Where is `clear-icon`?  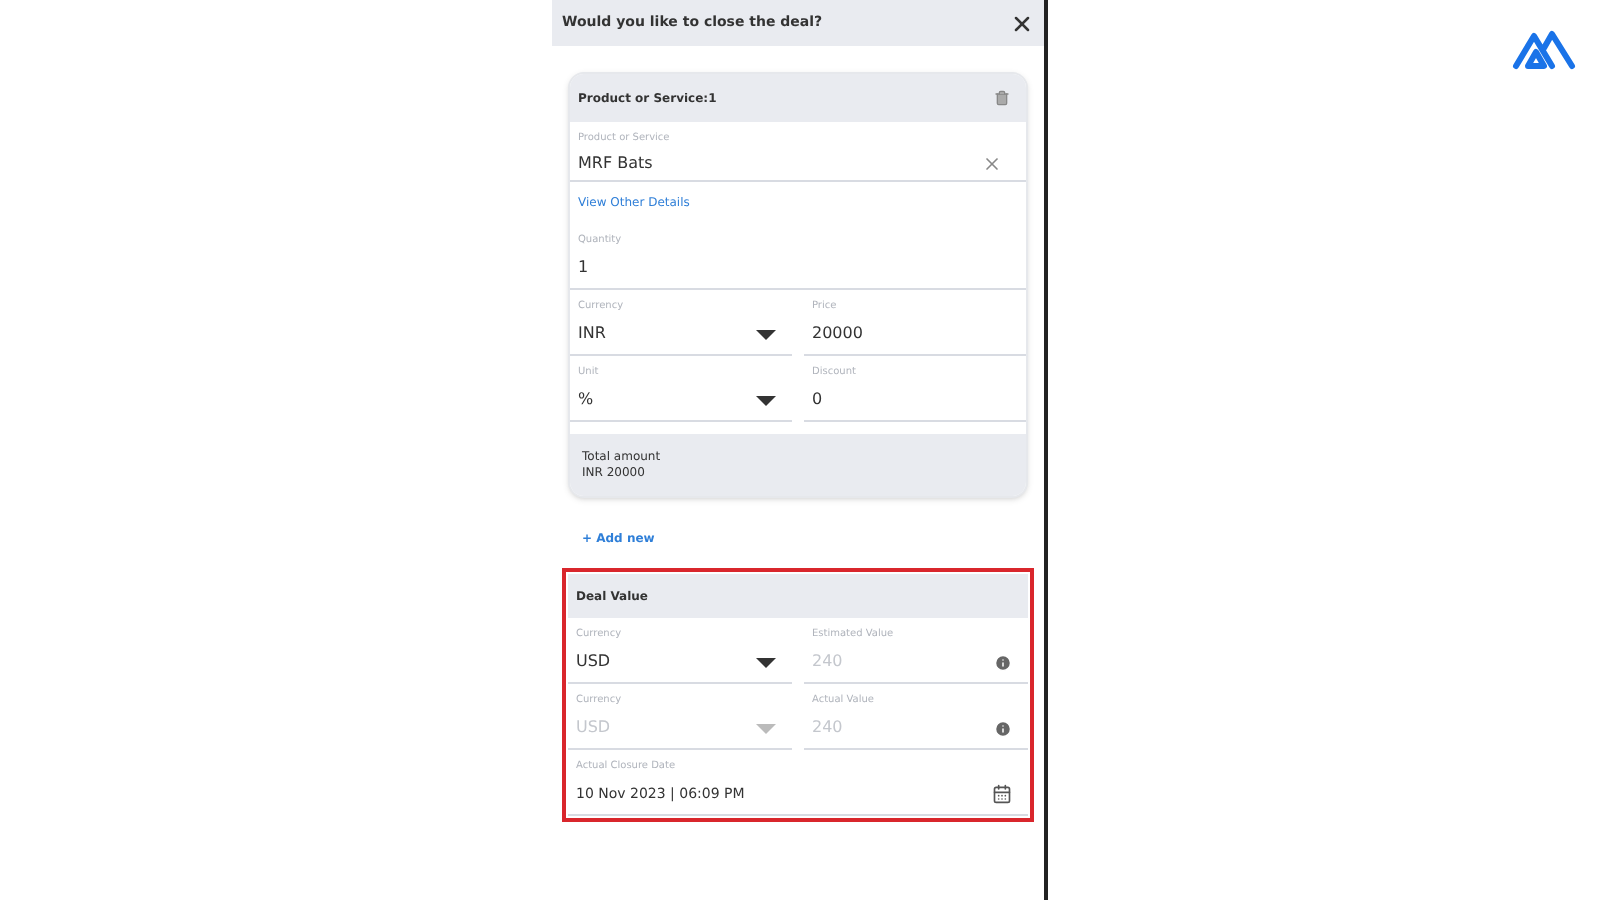
clear-icon is located at coordinates (992, 163).